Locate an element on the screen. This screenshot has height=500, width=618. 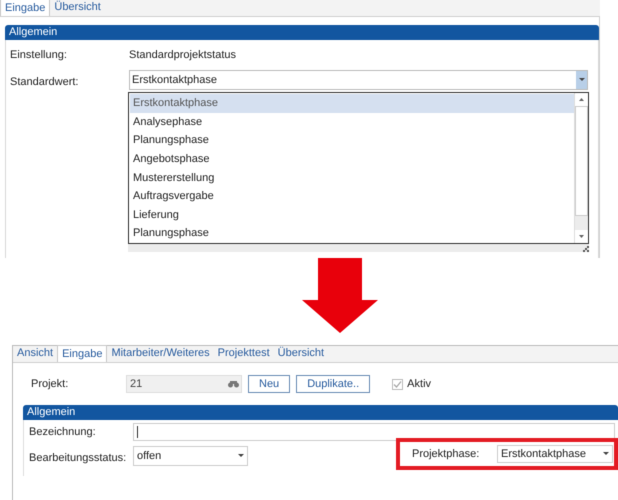
default-label: Standardwert: is located at coordinates (45, 82).